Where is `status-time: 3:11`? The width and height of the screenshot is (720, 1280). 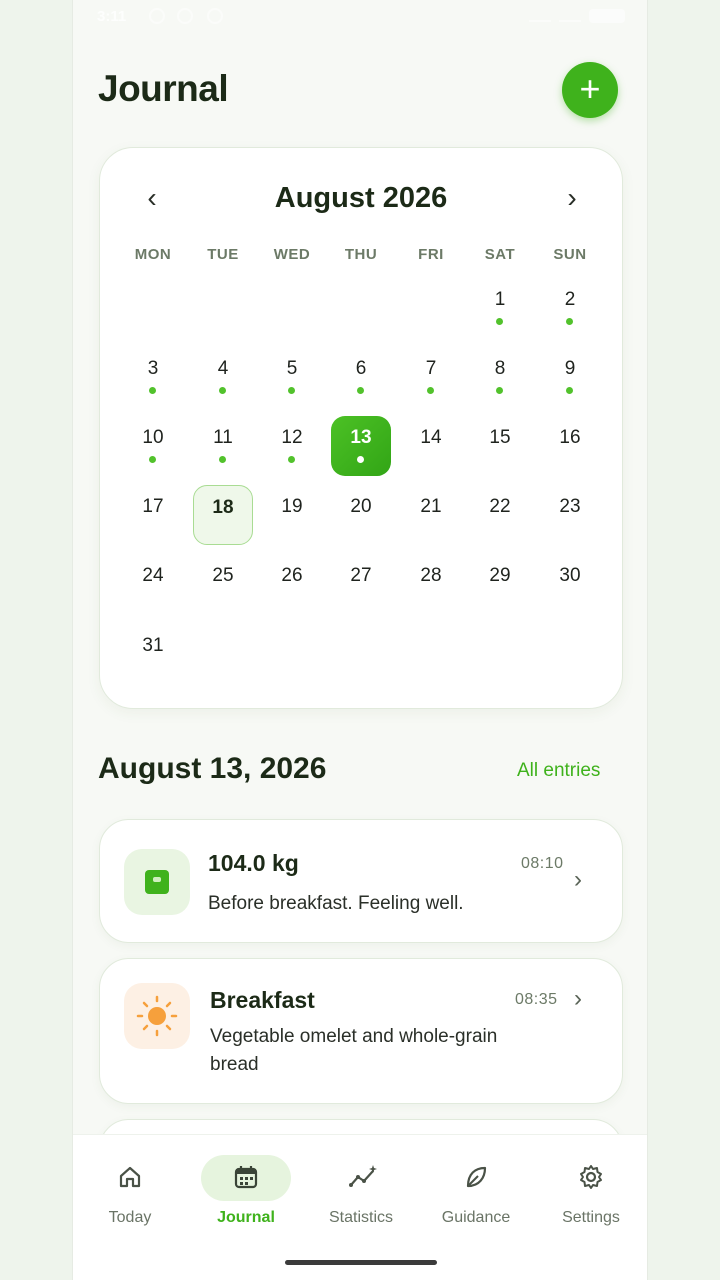
status-time: 3:11 is located at coordinates (112, 16).